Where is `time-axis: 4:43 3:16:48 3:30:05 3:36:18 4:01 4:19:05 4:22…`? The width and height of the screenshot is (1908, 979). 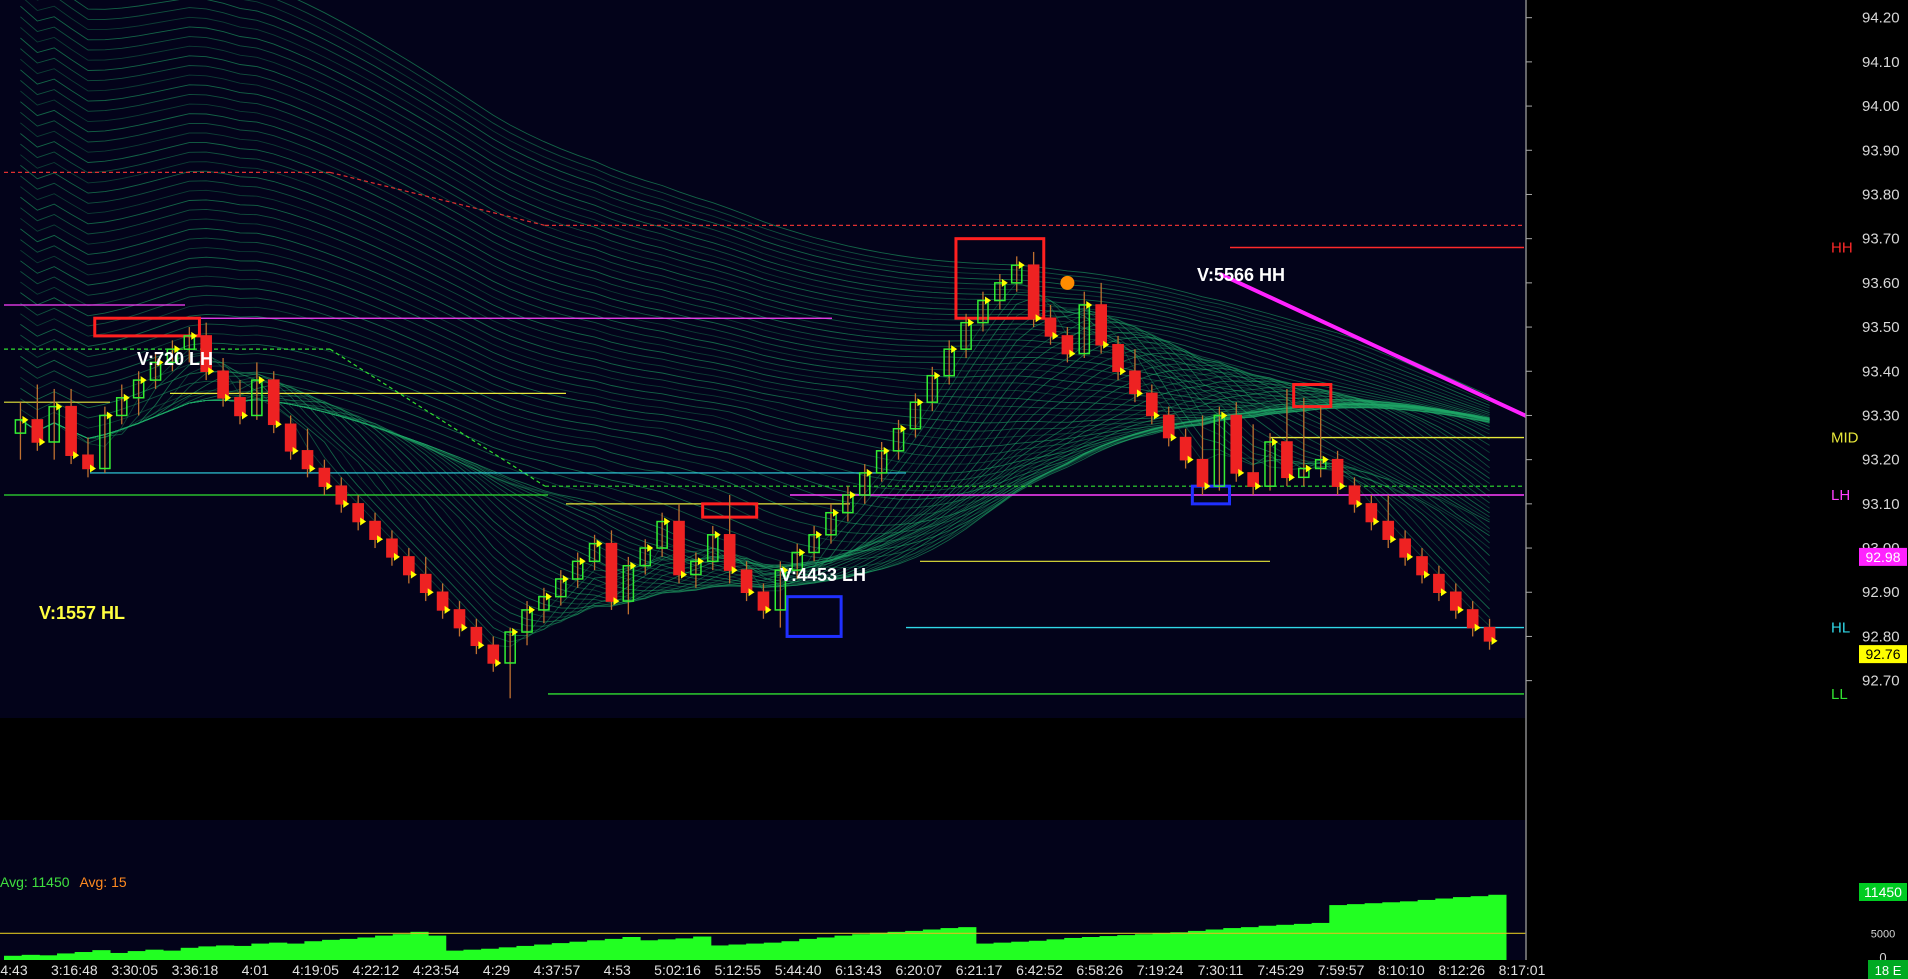 time-axis: 4:43 3:16:48 3:30:05 3:36:18 4:01 4:19:05 4:22… is located at coordinates (954, 969).